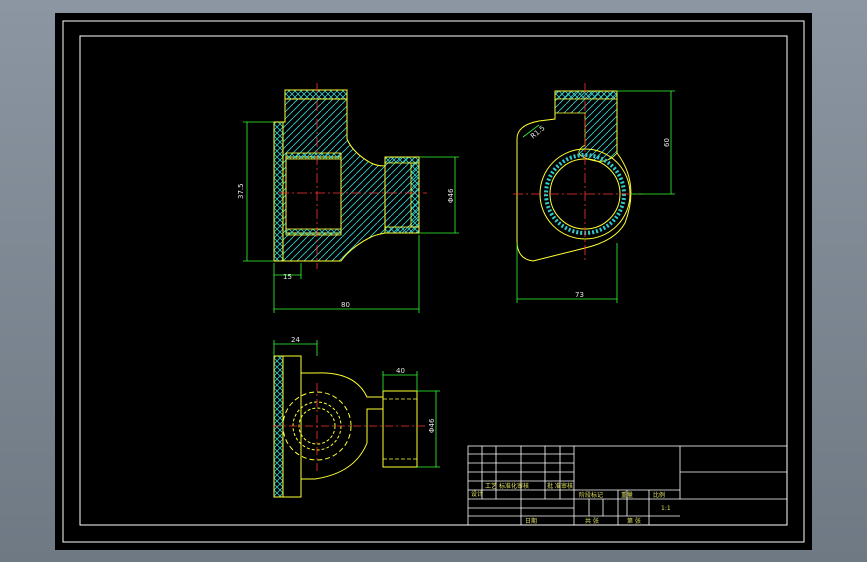 The width and height of the screenshot is (867, 562). Describe the element at coordinates (567, 486) in the screenshot. I see `tb-check: 审核` at that location.